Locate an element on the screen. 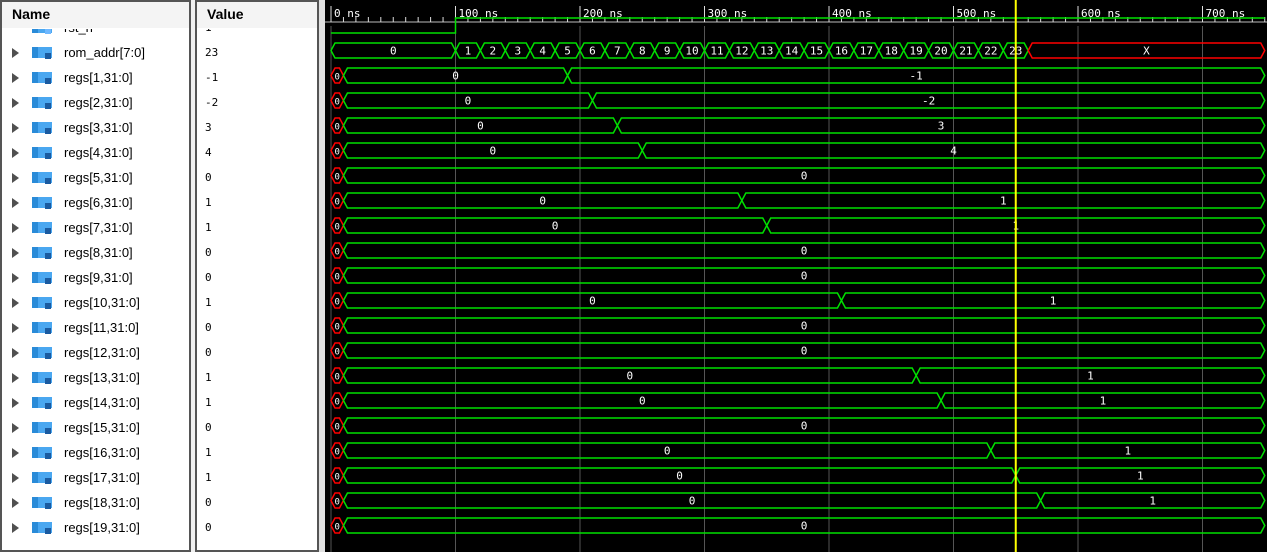 The height and width of the screenshot is (552, 1267). bus-value-label: 6 is located at coordinates (592, 51).